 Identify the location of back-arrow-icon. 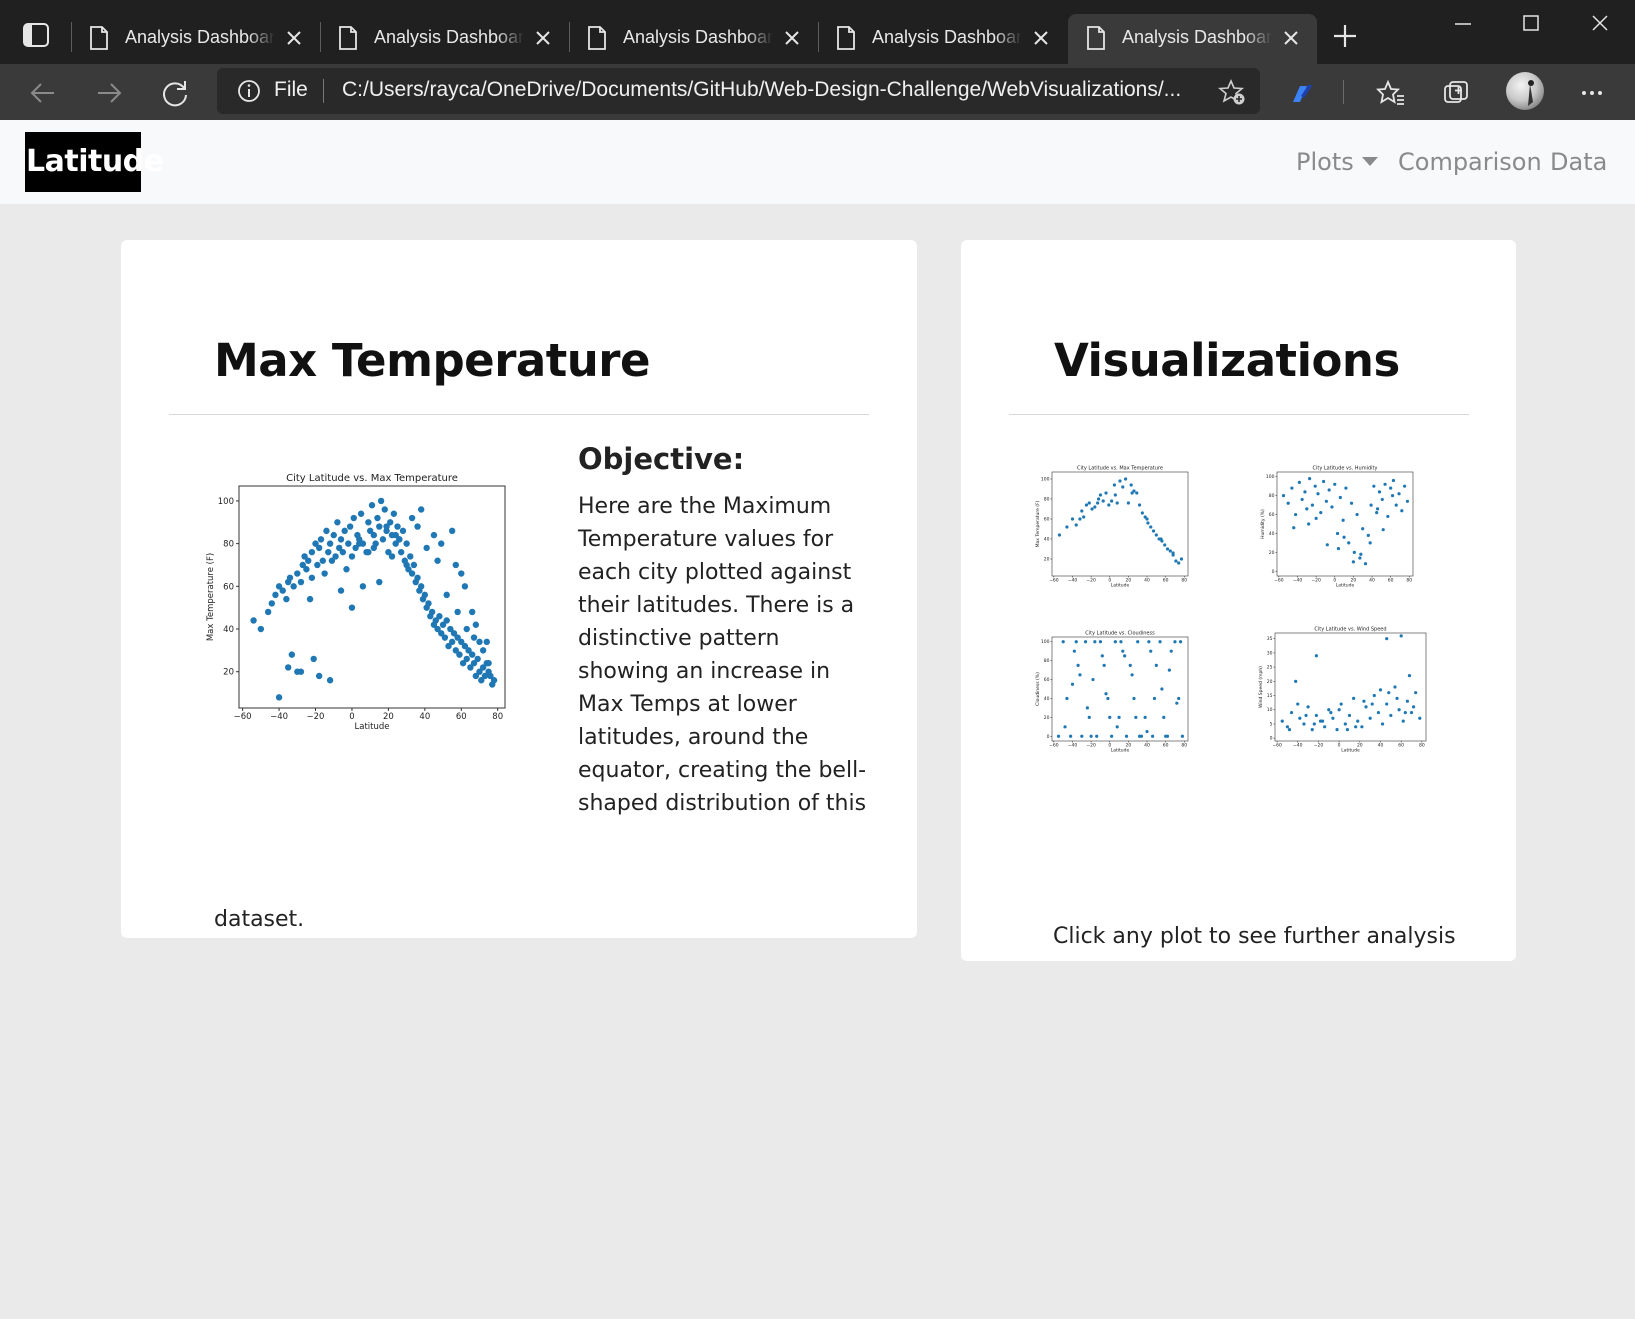
(43, 93).